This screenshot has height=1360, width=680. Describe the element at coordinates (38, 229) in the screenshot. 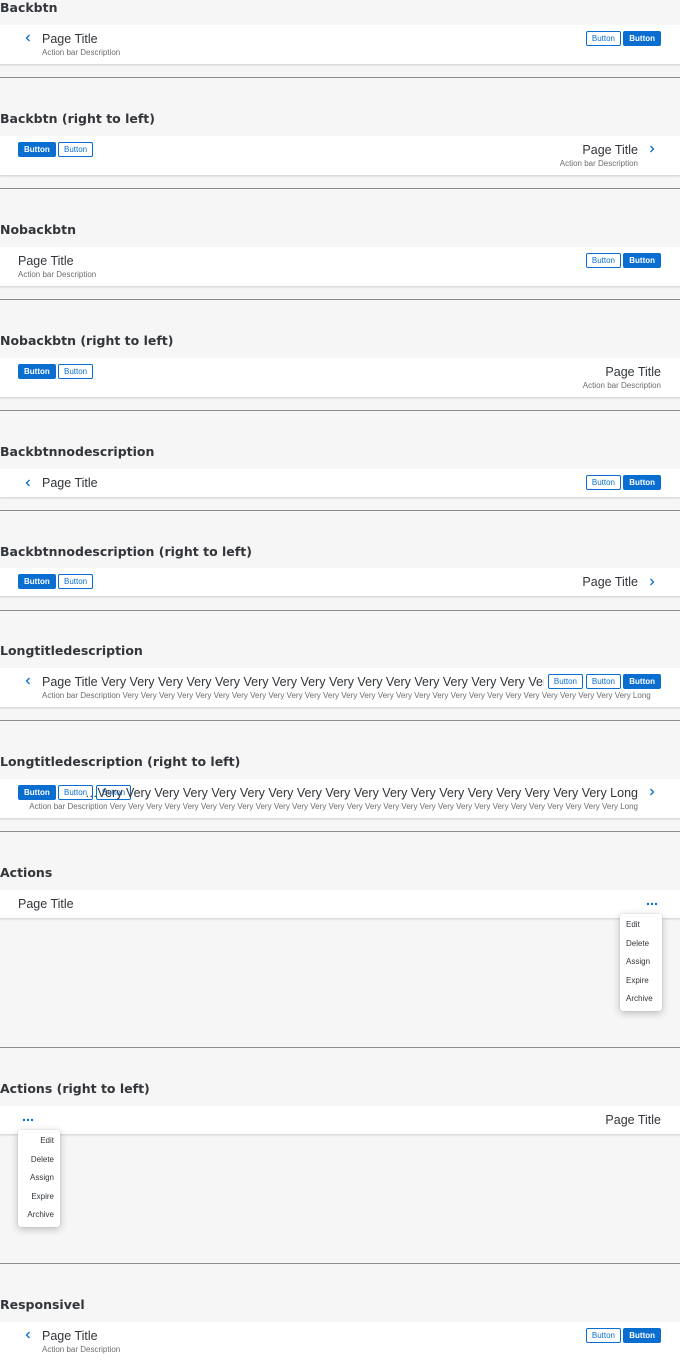

I see `section-heading-nobackbtn: Nobackbtn` at that location.